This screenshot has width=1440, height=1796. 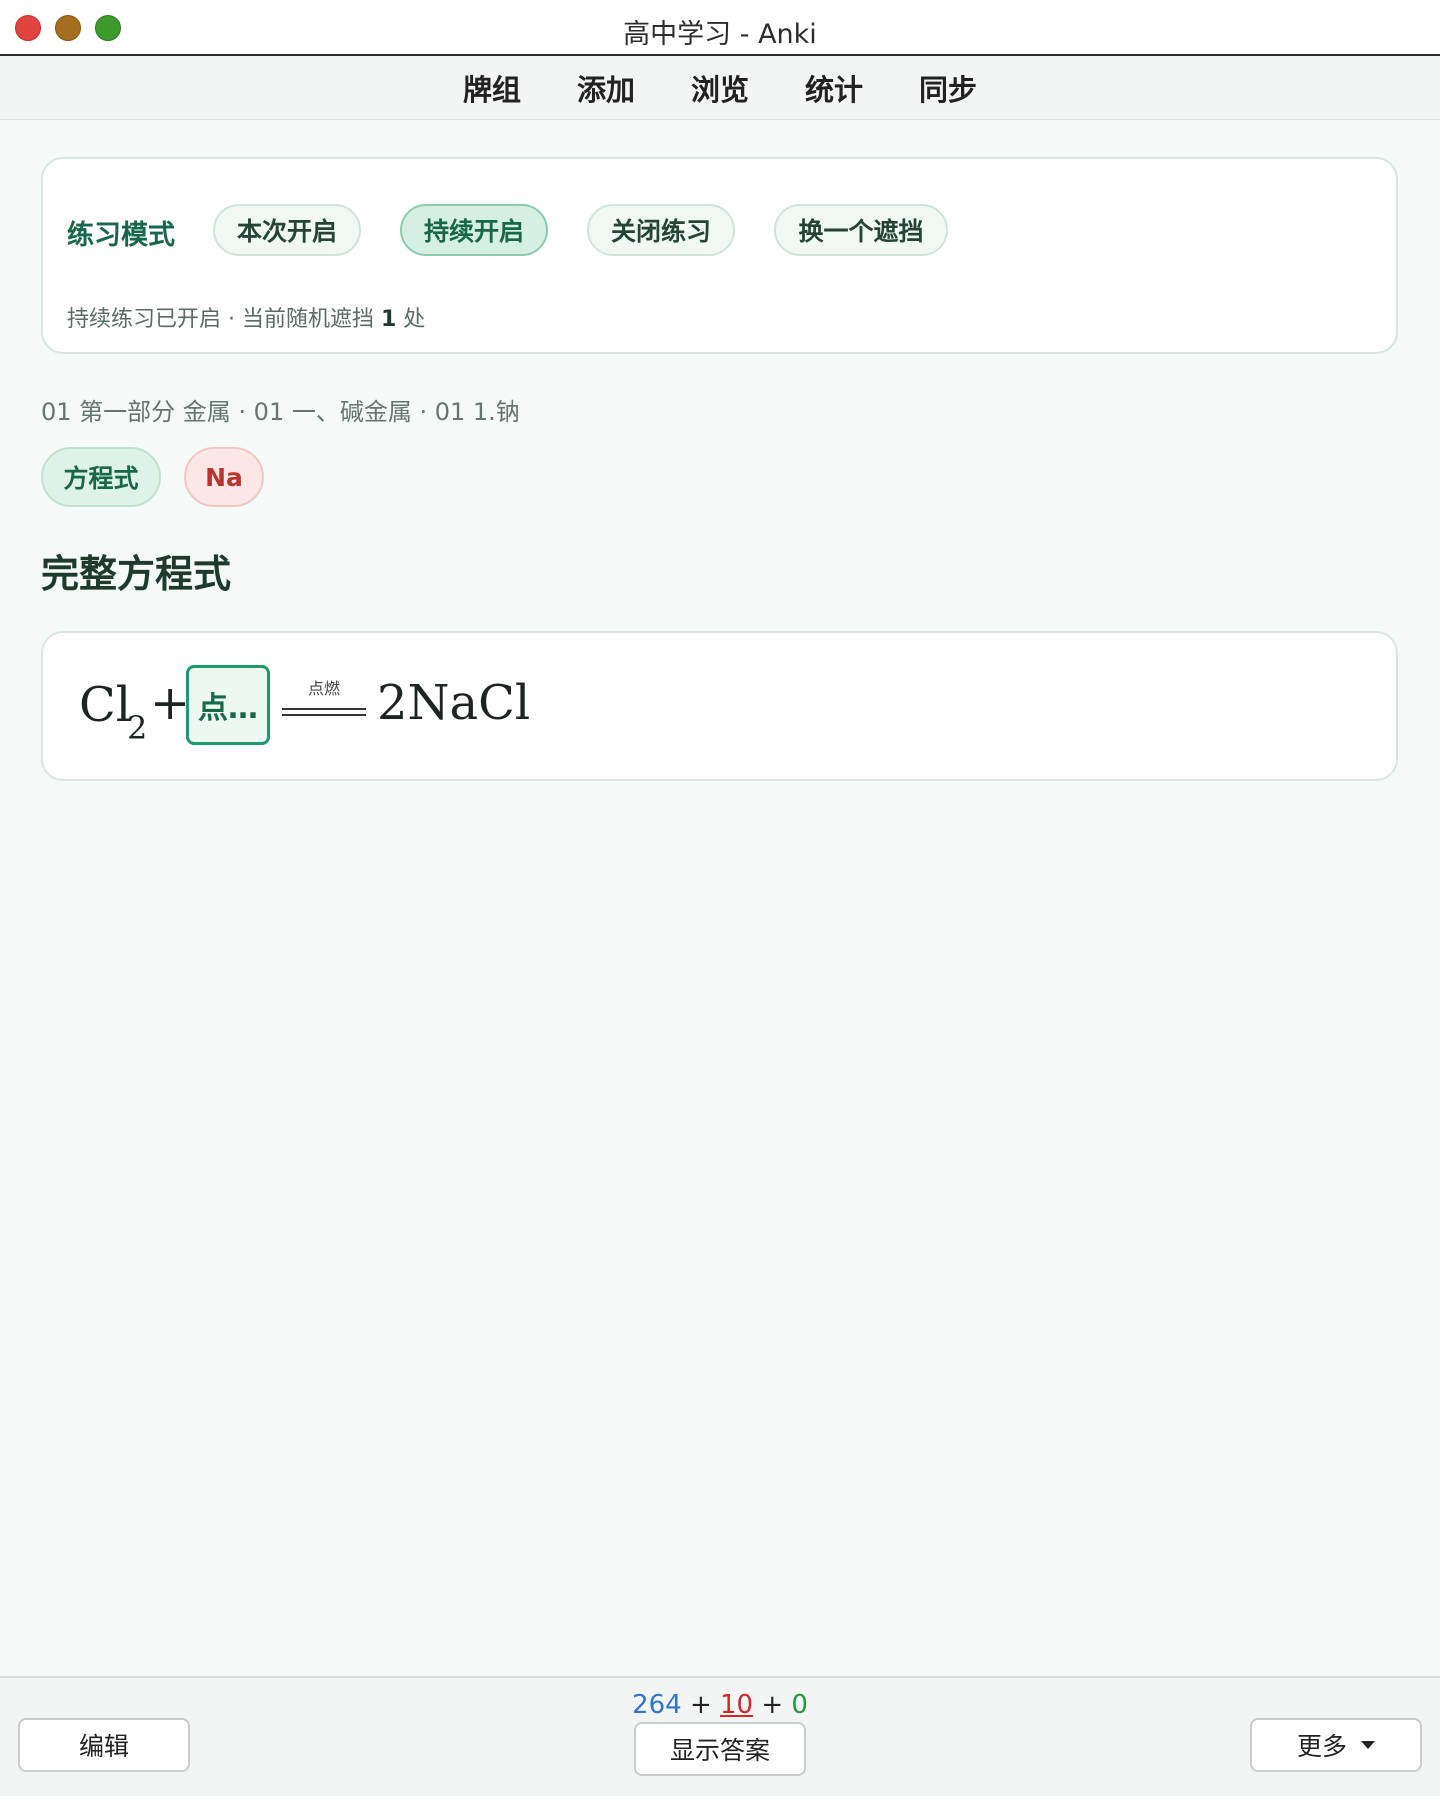 I want to click on equation-plus: +, so click(x=170, y=703).